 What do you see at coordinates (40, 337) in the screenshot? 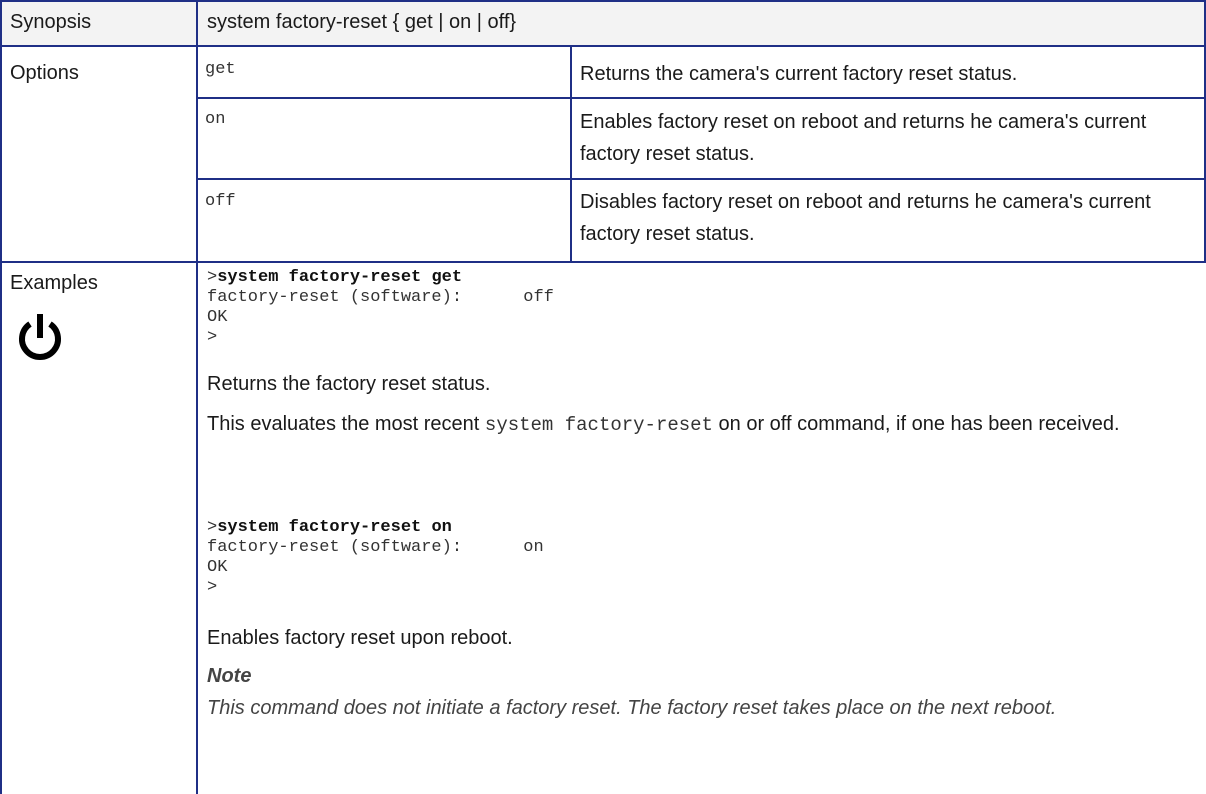
I see `power-icon` at bounding box center [40, 337].